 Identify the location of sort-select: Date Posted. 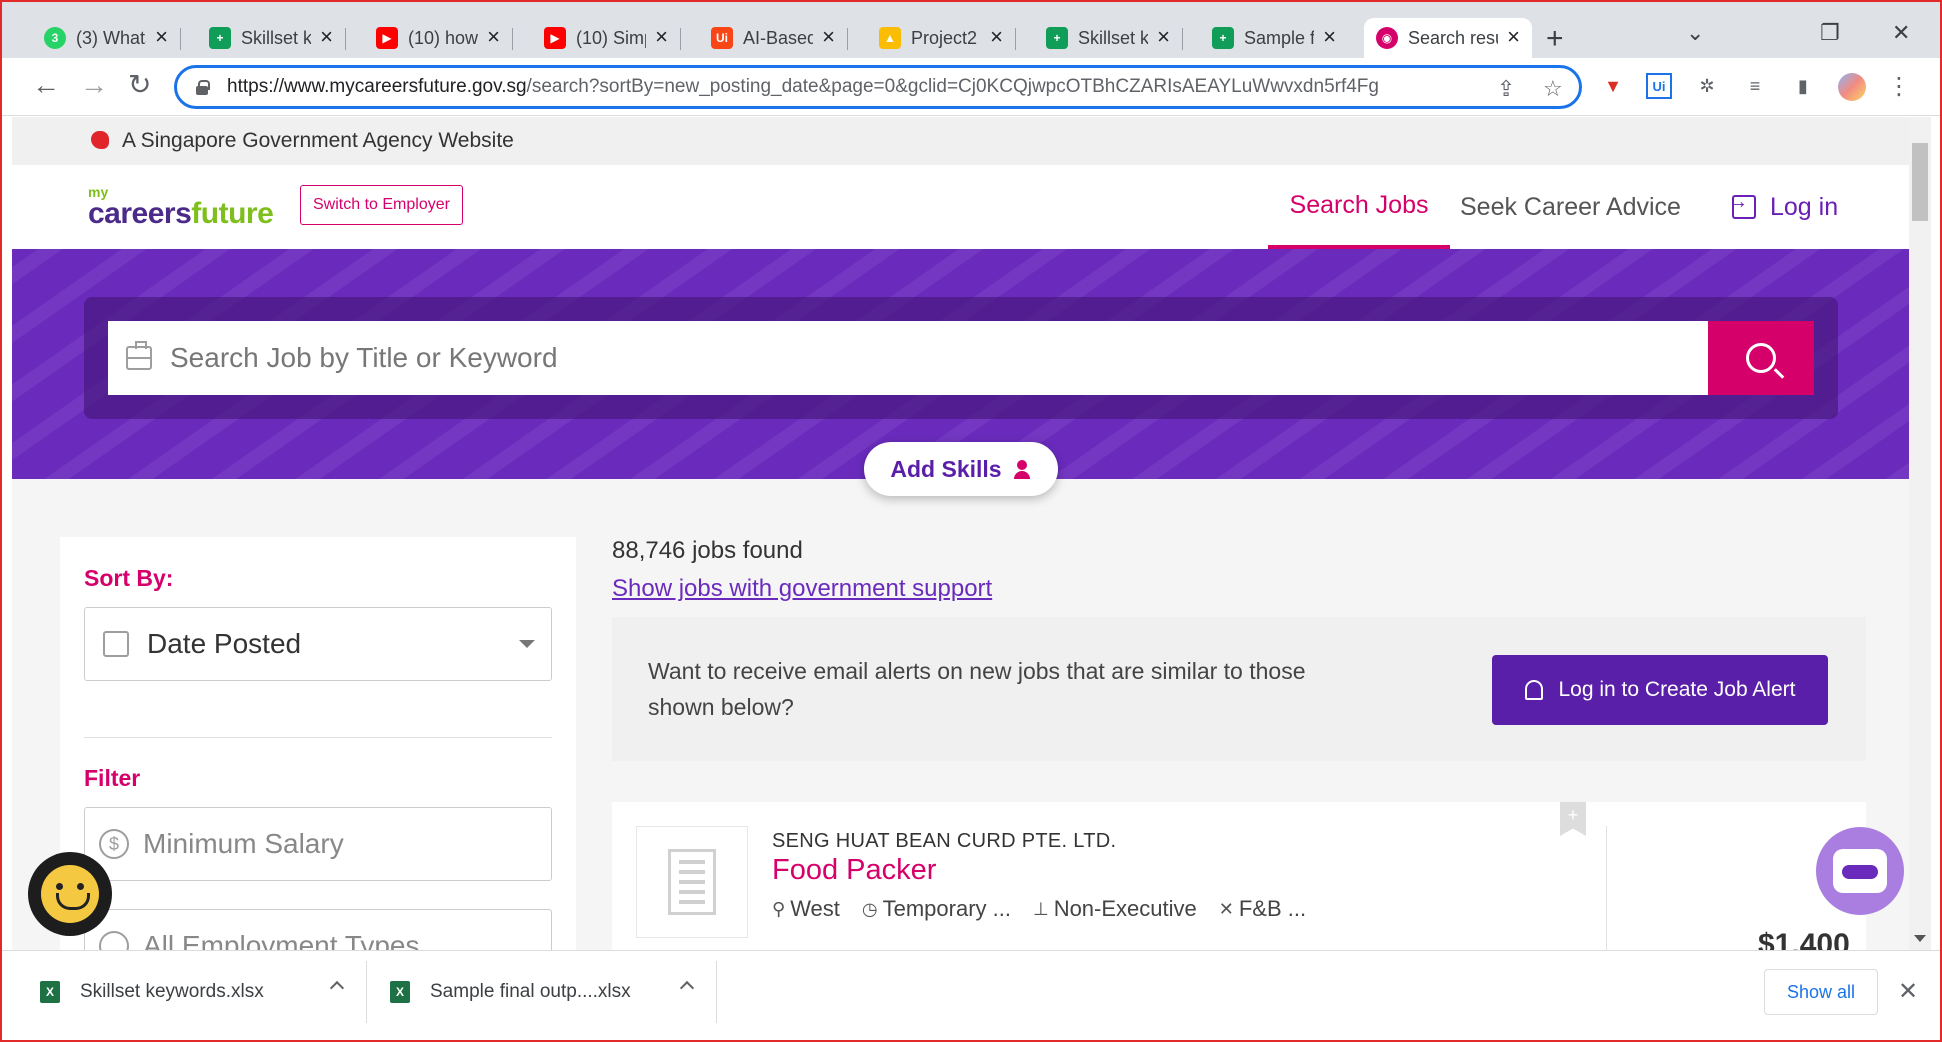
(318, 644).